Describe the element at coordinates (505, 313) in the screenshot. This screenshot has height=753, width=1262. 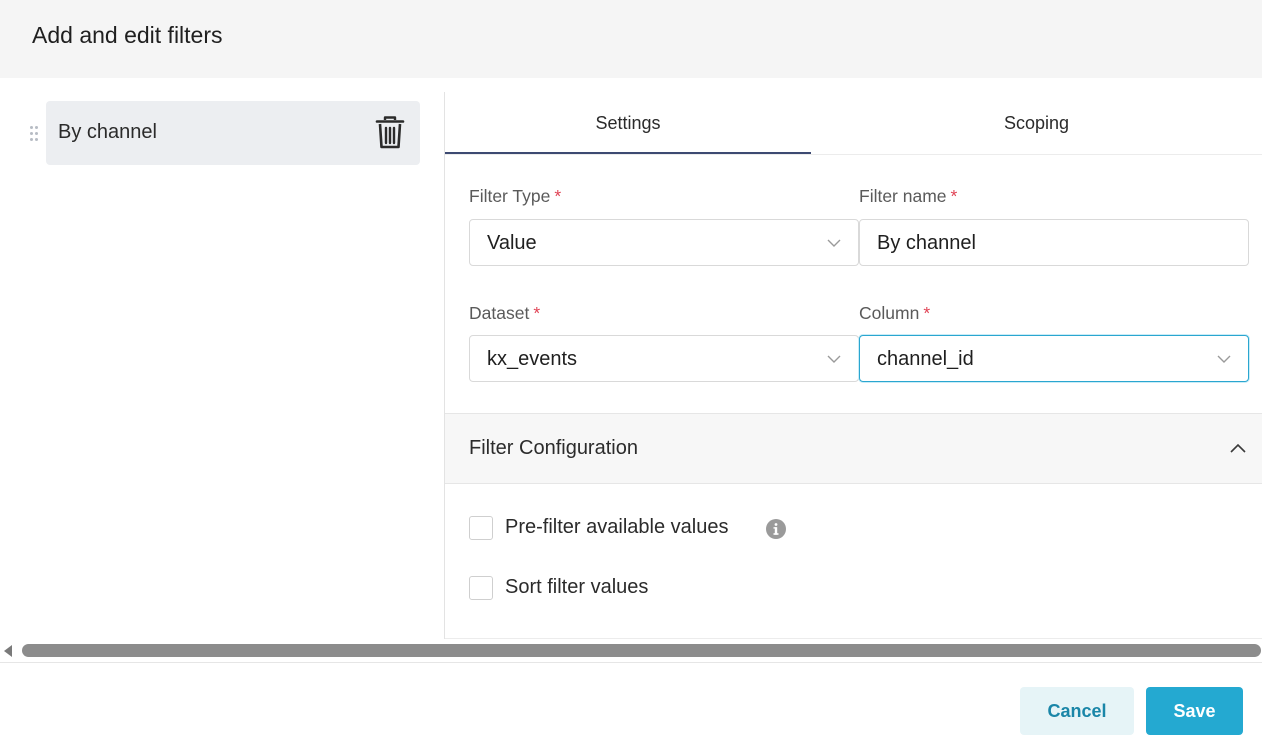
I see `dataset-label: Dataset *` at that location.